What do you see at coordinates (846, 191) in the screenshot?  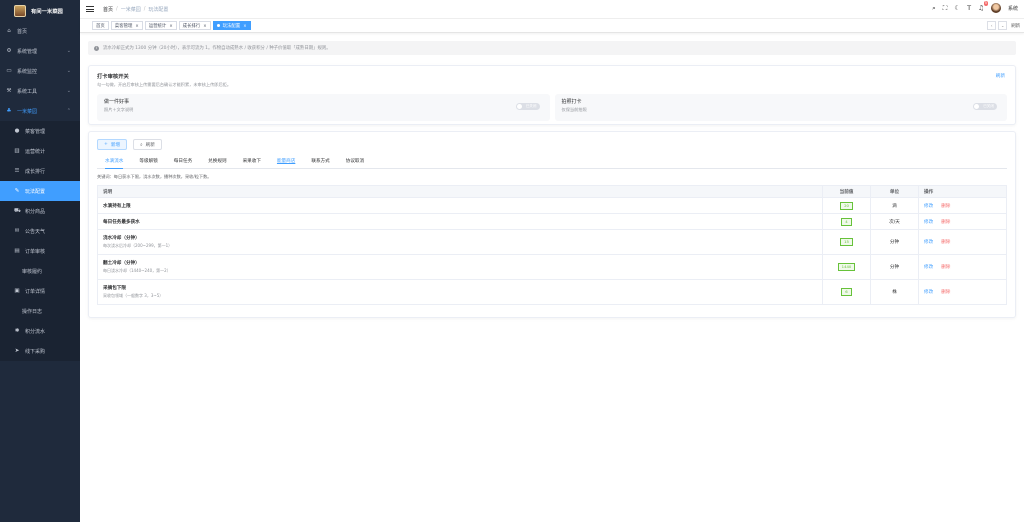 I see `col-header: 当前值` at bounding box center [846, 191].